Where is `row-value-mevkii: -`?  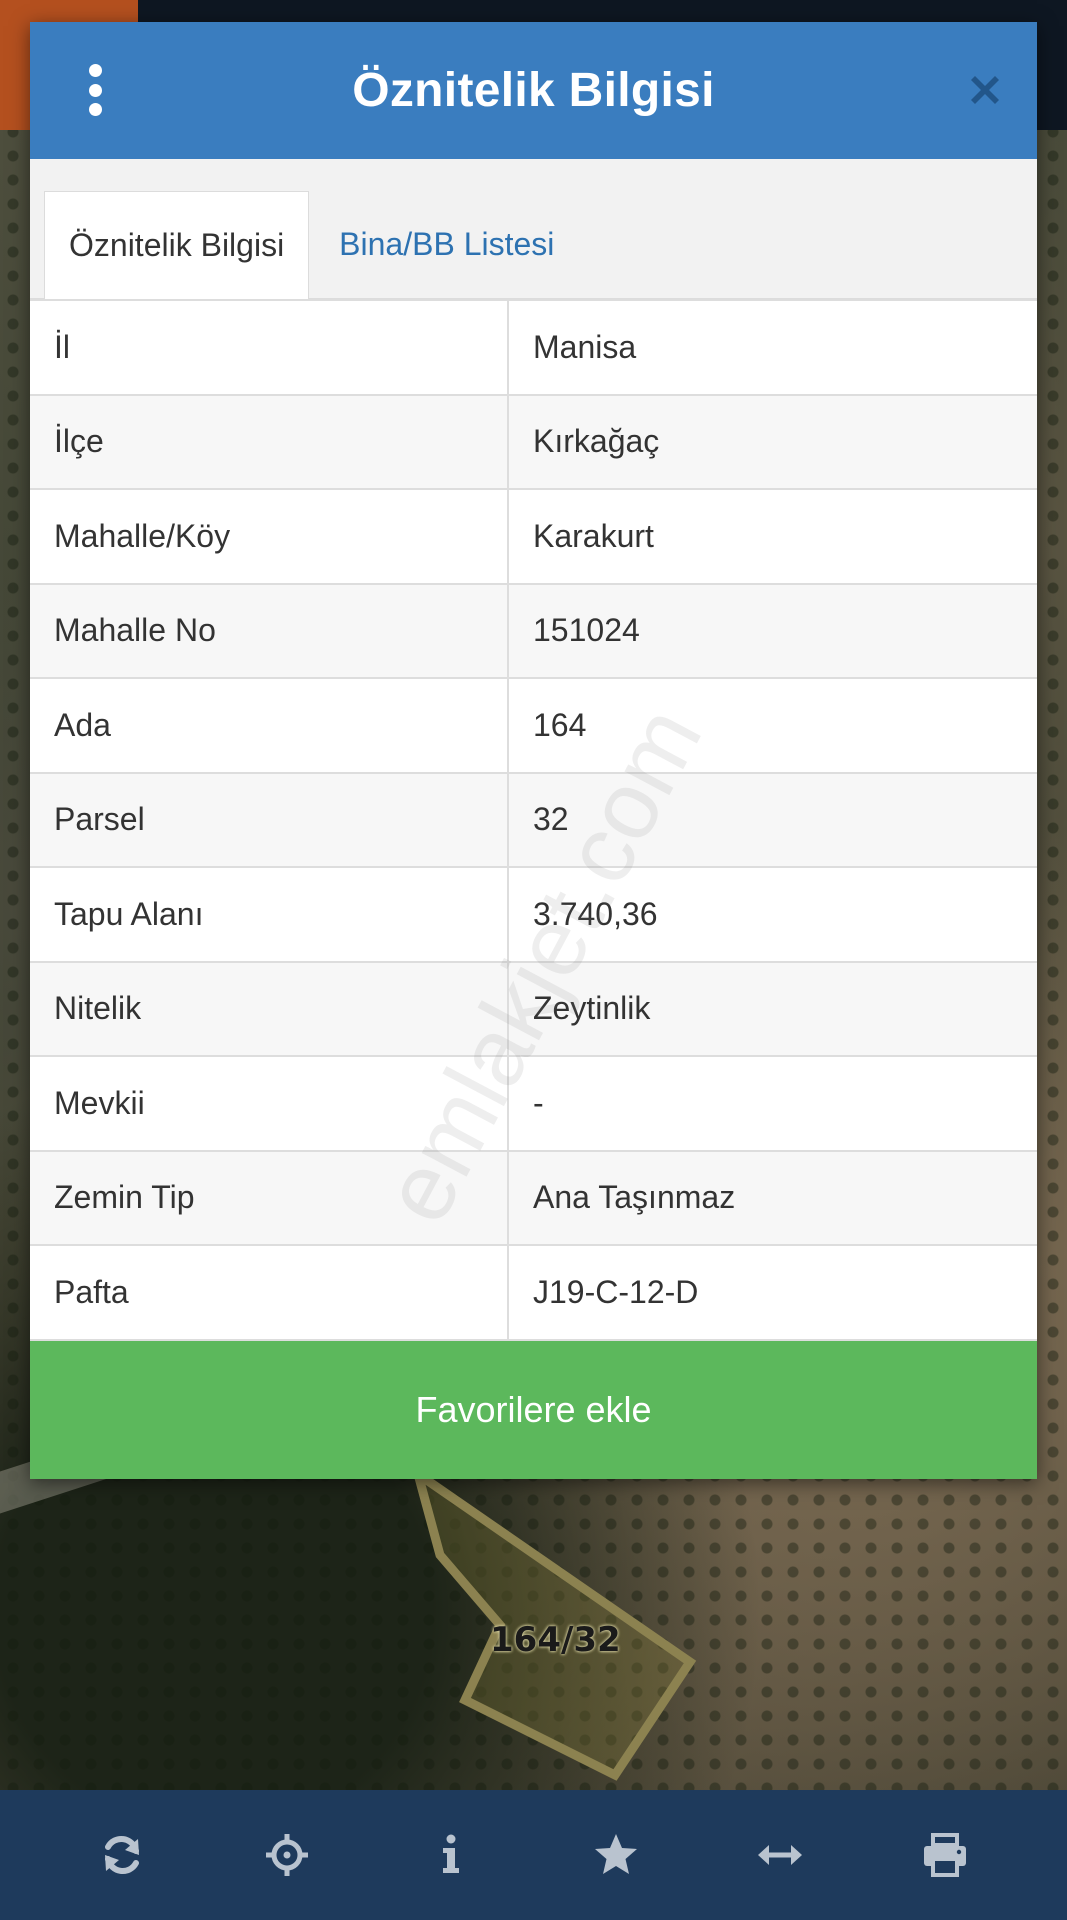 row-value-mevkii: - is located at coordinates (772, 1103).